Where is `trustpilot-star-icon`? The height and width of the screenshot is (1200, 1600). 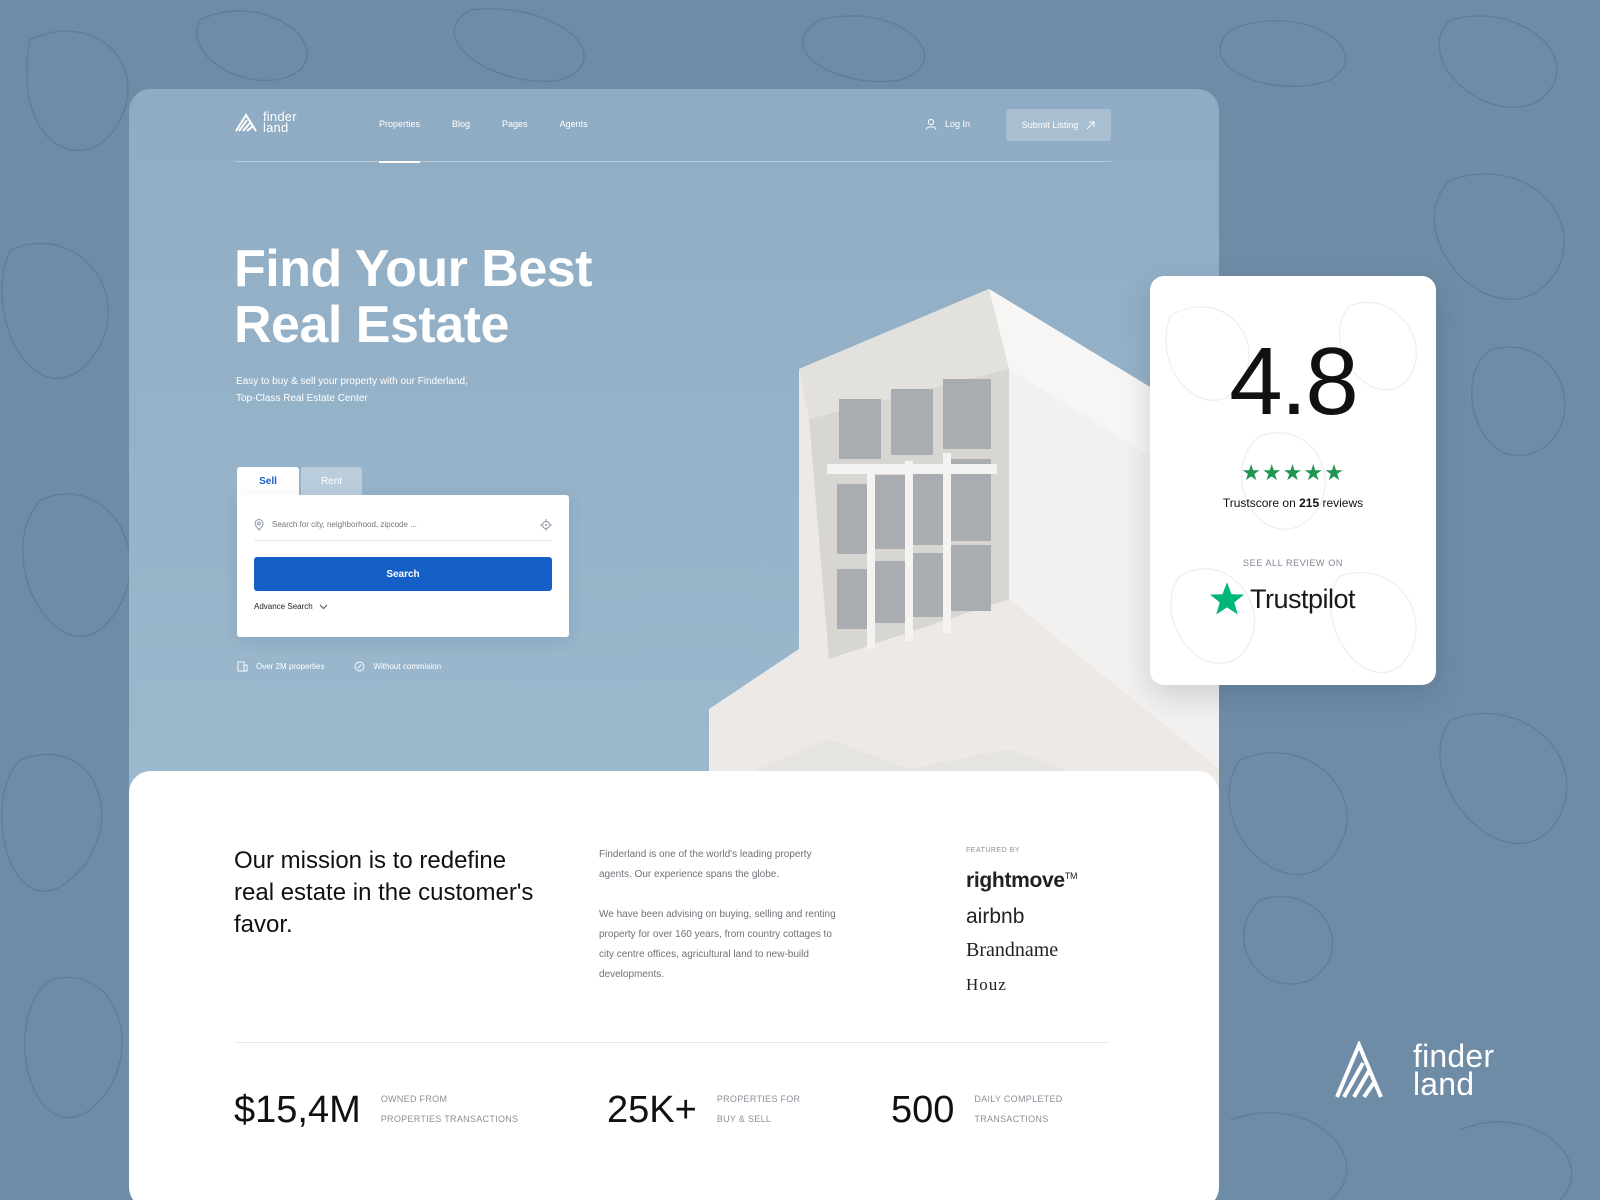 trustpilot-star-icon is located at coordinates (1227, 598).